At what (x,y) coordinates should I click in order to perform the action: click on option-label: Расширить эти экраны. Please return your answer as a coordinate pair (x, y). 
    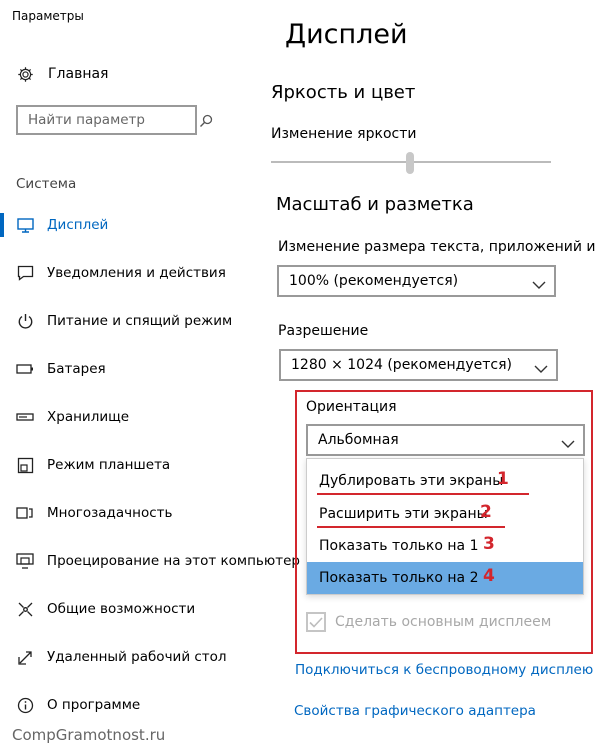
    Looking at the image, I should click on (403, 514).